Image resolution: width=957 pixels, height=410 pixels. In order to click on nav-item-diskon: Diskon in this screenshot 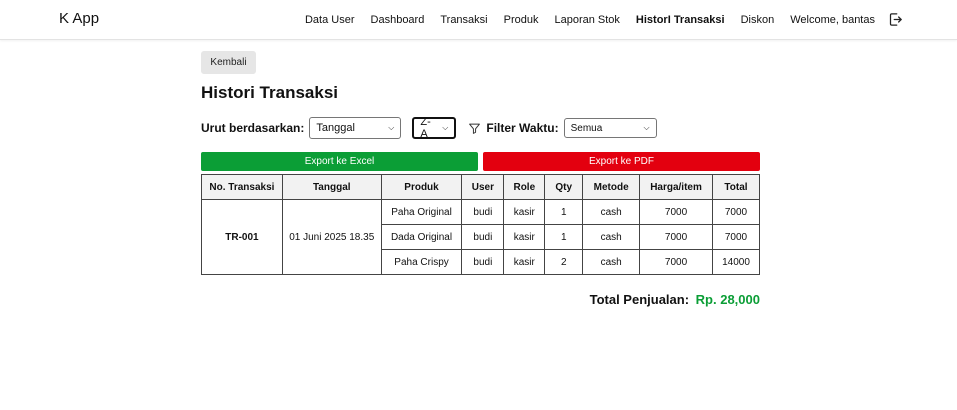, I will do `click(758, 20)`.